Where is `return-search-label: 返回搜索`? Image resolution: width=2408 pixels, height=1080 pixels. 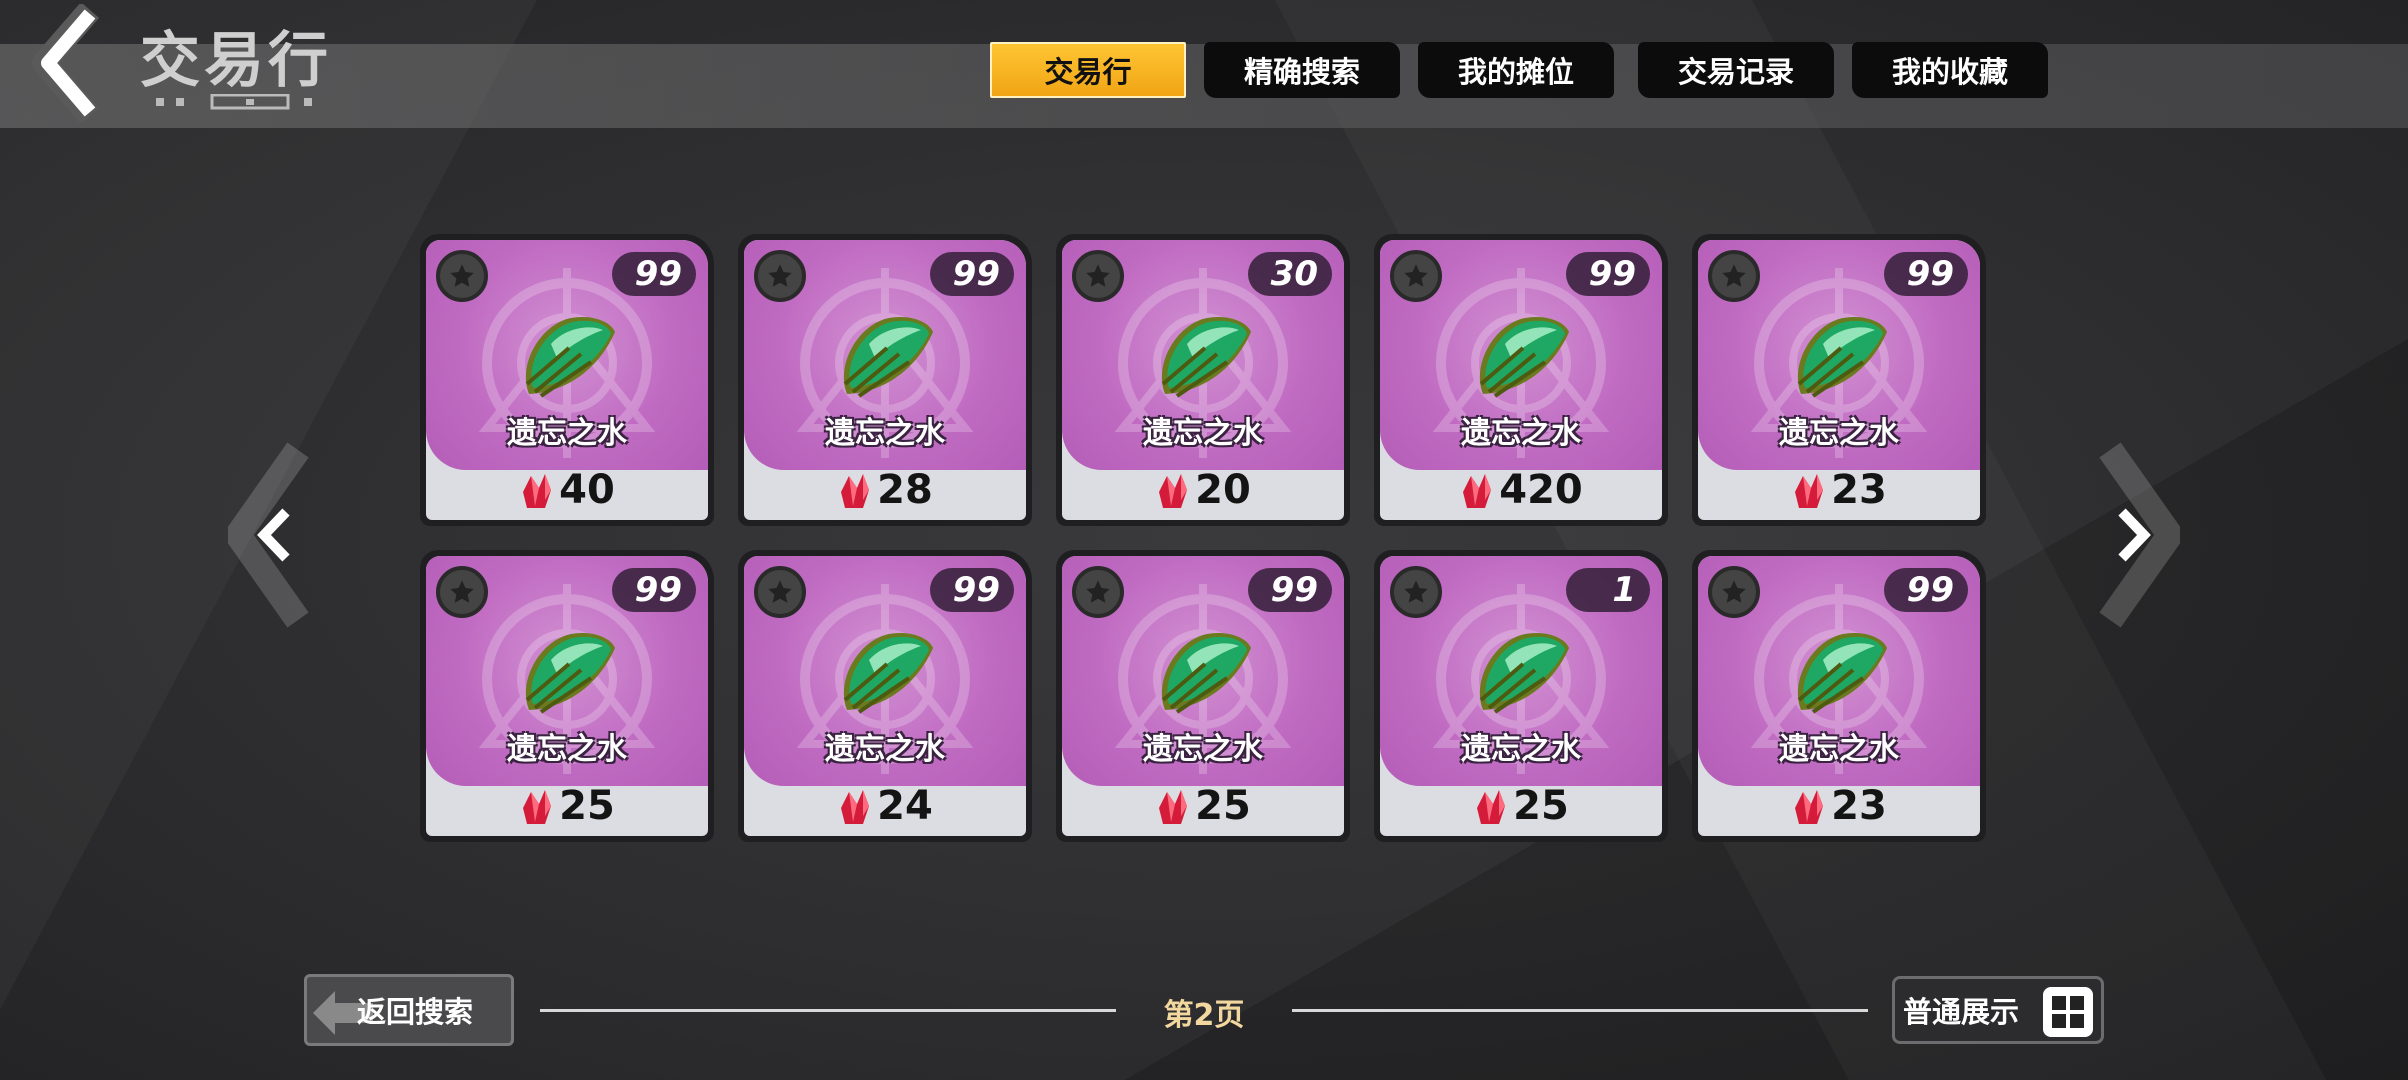 return-search-label: 返回搜索 is located at coordinates (414, 1012).